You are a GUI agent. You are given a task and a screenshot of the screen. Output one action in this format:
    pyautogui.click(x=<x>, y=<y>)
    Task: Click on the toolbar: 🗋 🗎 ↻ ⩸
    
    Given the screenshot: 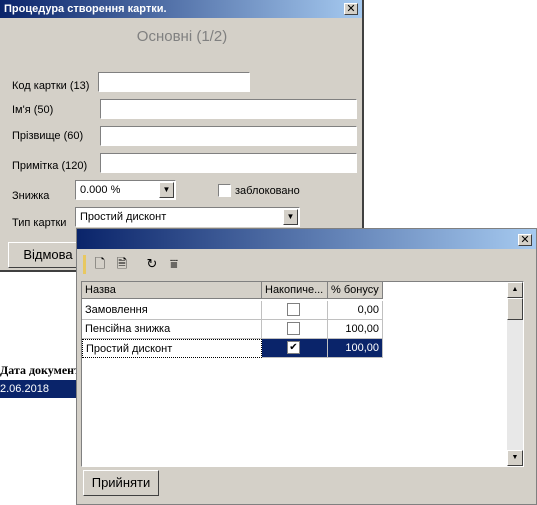 What is the action you would take?
    pyautogui.click(x=138, y=265)
    